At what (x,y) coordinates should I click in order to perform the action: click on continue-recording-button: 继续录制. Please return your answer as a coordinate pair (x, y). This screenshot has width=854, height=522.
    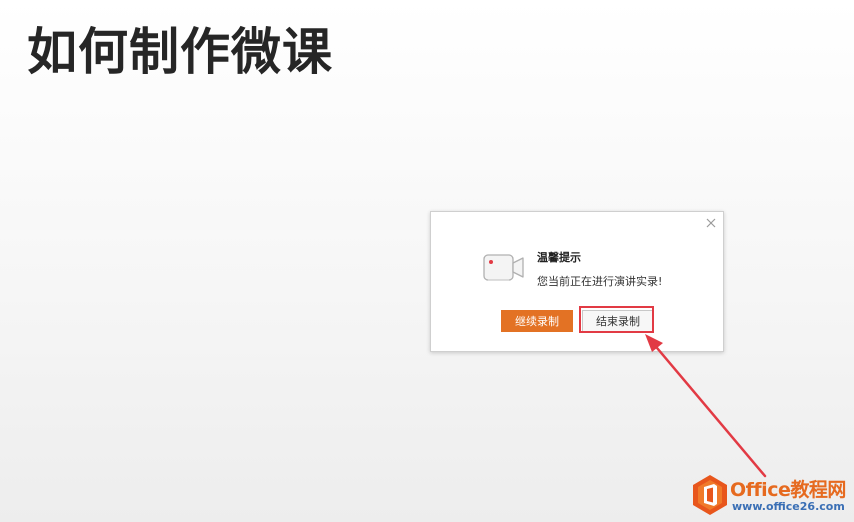
    Looking at the image, I should click on (537, 321).